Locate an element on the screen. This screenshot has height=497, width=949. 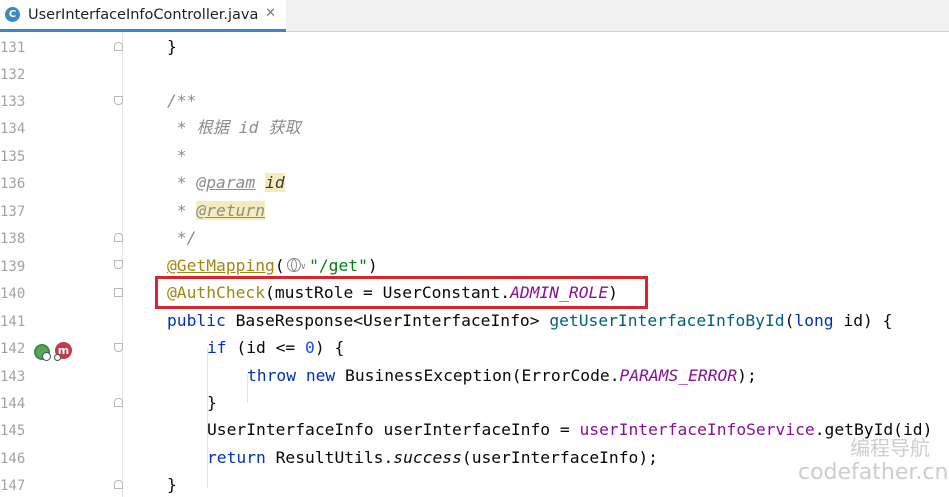
watermark-text: 编程导航 is located at coordinates (890, 448).